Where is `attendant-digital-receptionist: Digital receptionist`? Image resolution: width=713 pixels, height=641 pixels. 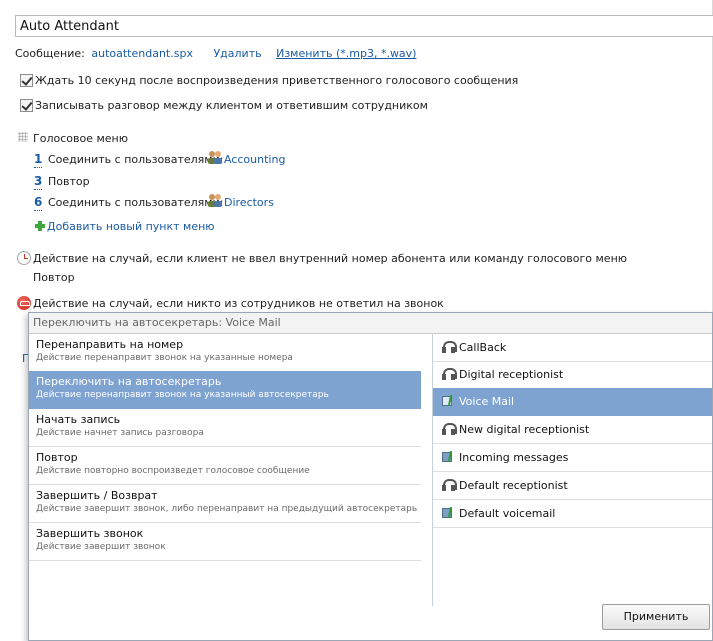
attendant-digital-receptionist: Digital receptionist is located at coordinates (572, 375).